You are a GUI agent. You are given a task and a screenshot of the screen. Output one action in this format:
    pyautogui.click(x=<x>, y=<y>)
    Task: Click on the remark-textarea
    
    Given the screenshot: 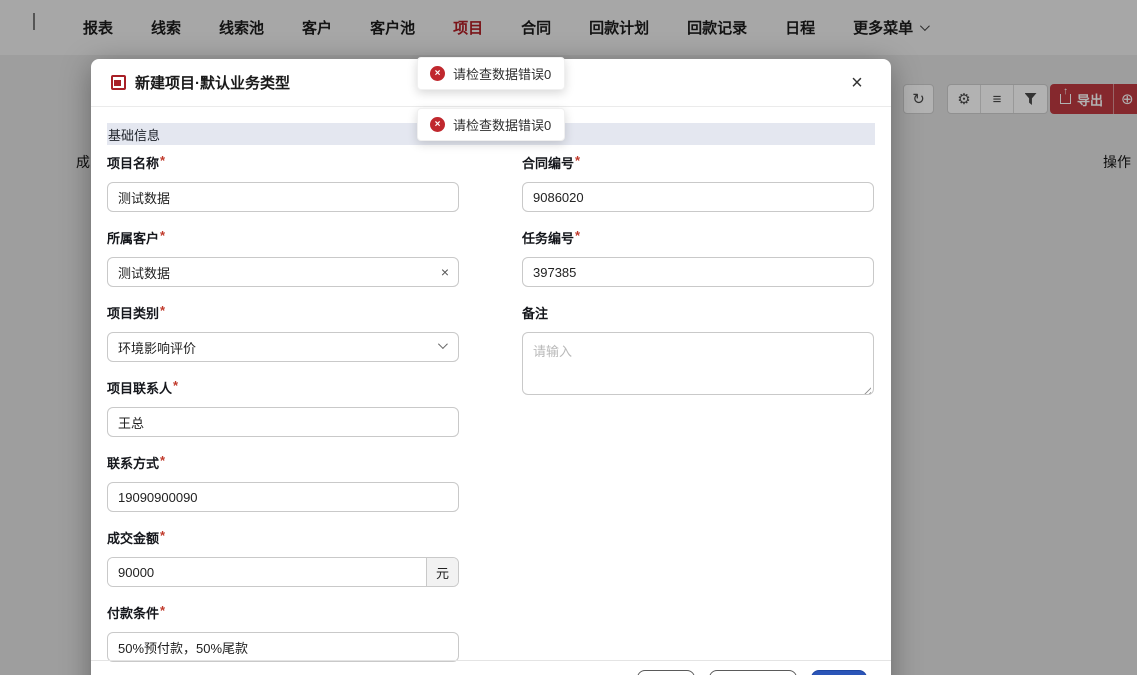 What is the action you would take?
    pyautogui.click(x=698, y=363)
    